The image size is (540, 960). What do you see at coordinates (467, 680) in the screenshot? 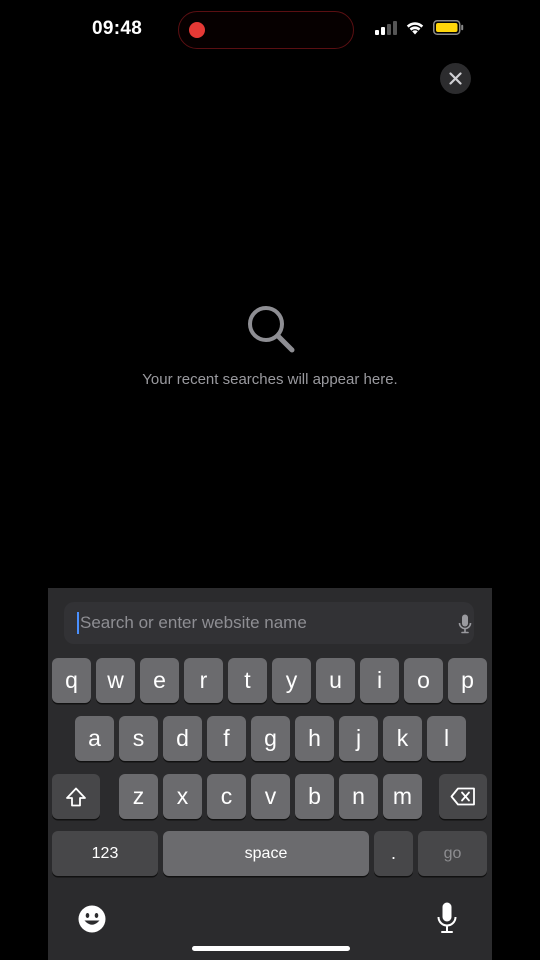
I see `key-p: p` at bounding box center [467, 680].